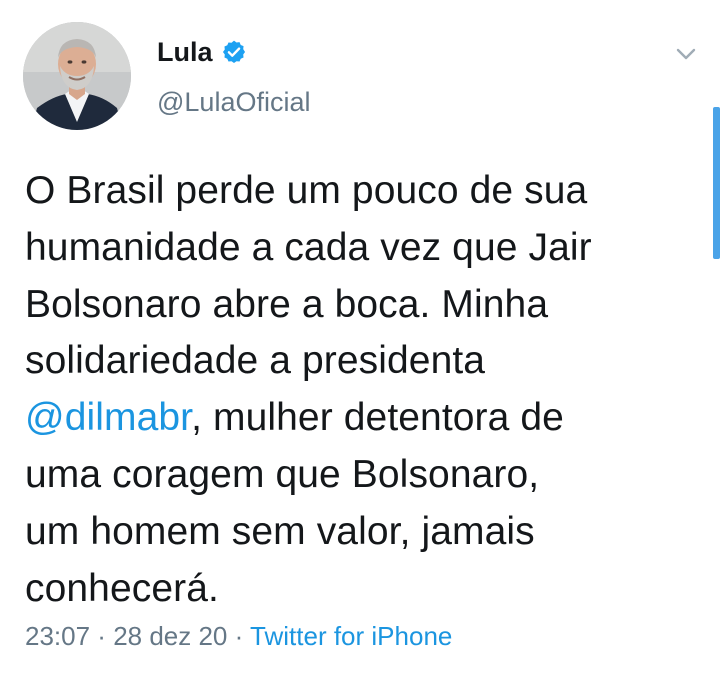 This screenshot has height=679, width=720. What do you see at coordinates (282, 474) in the screenshot?
I see `tweet-line: uma coragem que Bolsonaro,` at bounding box center [282, 474].